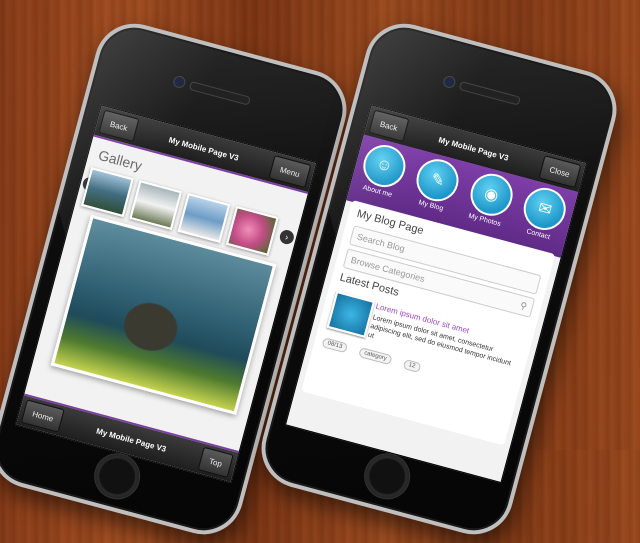 Image resolution: width=640 pixels, height=543 pixels. Describe the element at coordinates (437, 184) in the screenshot. I see `menu-item-blog: ✎ My Blog` at that location.